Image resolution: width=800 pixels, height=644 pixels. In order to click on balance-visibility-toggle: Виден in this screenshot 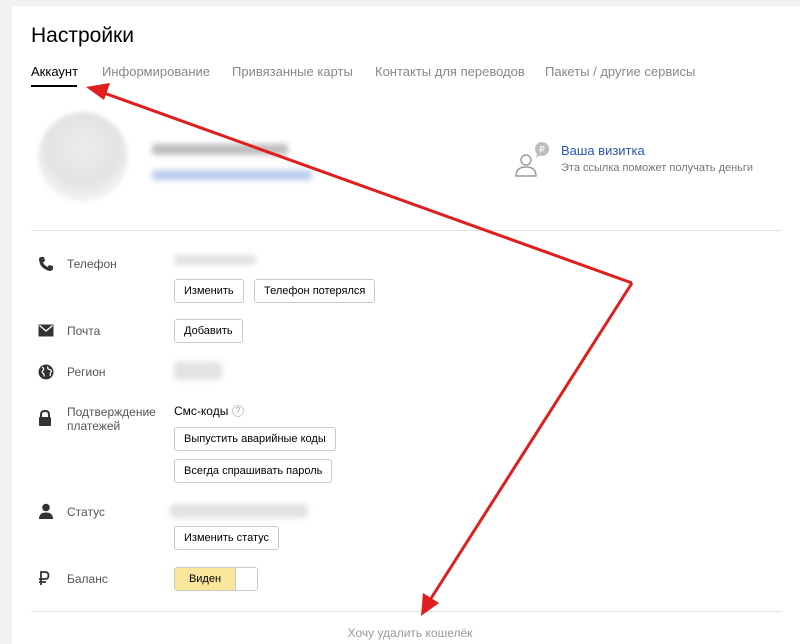, I will do `click(216, 579)`.